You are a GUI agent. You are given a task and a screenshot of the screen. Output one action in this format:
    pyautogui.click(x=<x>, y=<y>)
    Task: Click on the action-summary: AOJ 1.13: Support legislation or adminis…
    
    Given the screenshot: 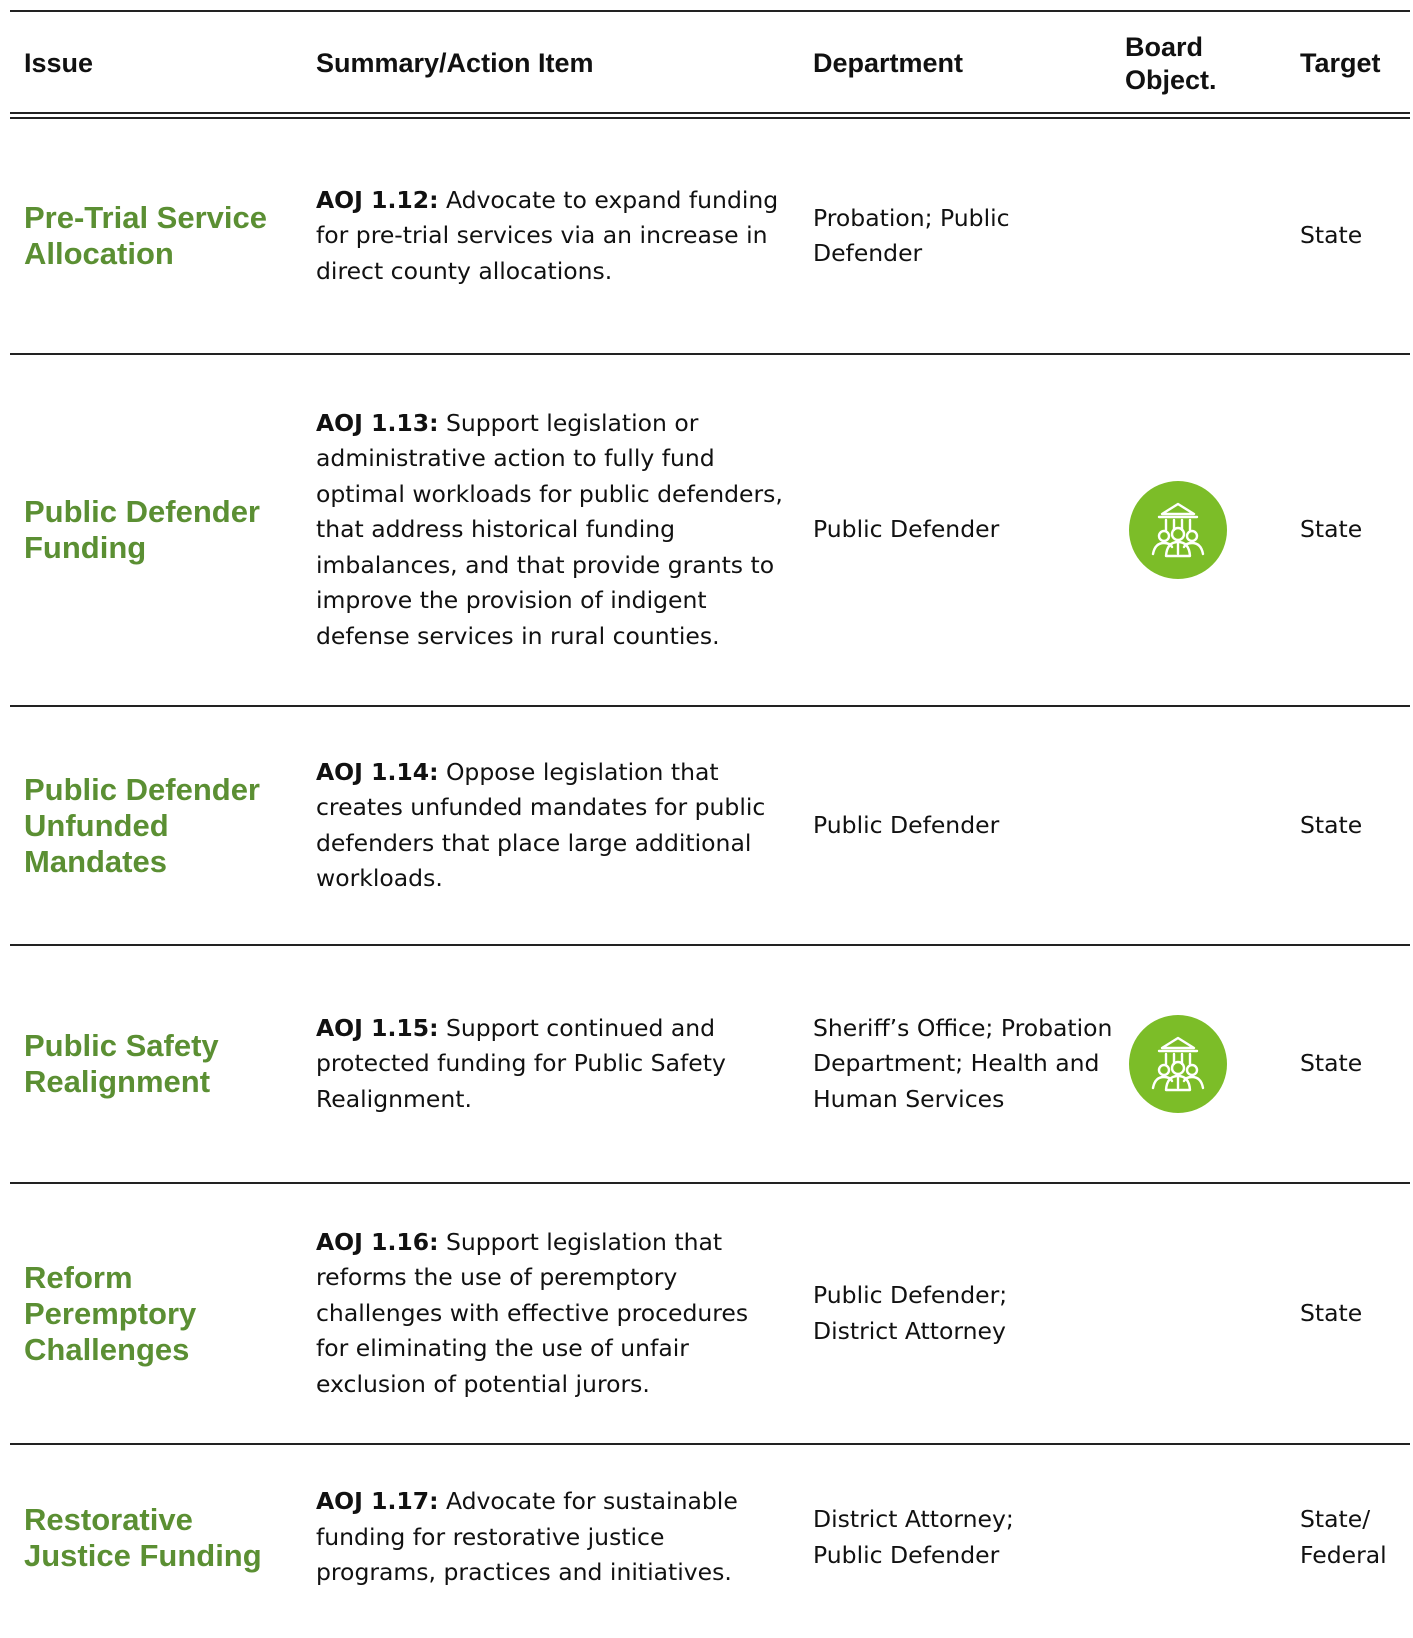 What is the action you would take?
    pyautogui.click(x=551, y=530)
    